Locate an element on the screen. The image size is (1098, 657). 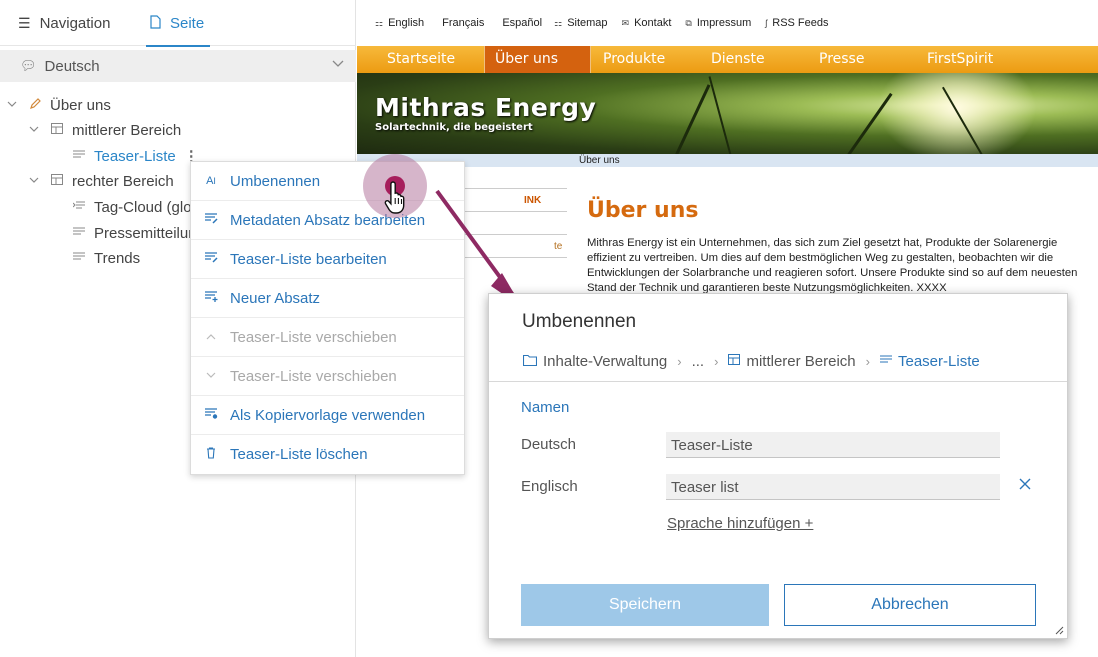
link-label: English is located at coordinates (406, 23).